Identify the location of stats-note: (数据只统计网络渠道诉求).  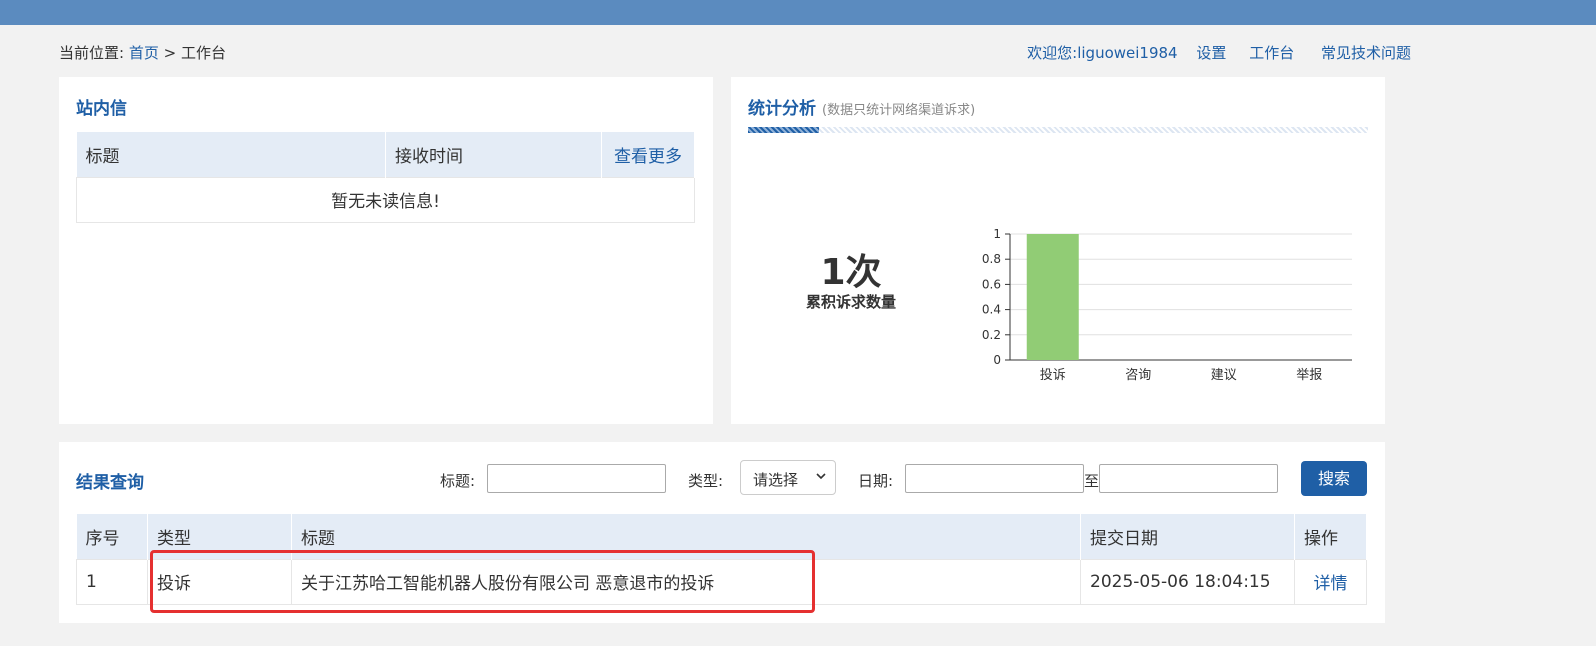
(899, 110).